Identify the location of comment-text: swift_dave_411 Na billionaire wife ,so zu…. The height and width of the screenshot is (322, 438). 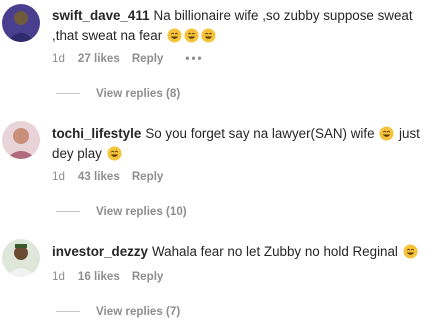
(242, 26).